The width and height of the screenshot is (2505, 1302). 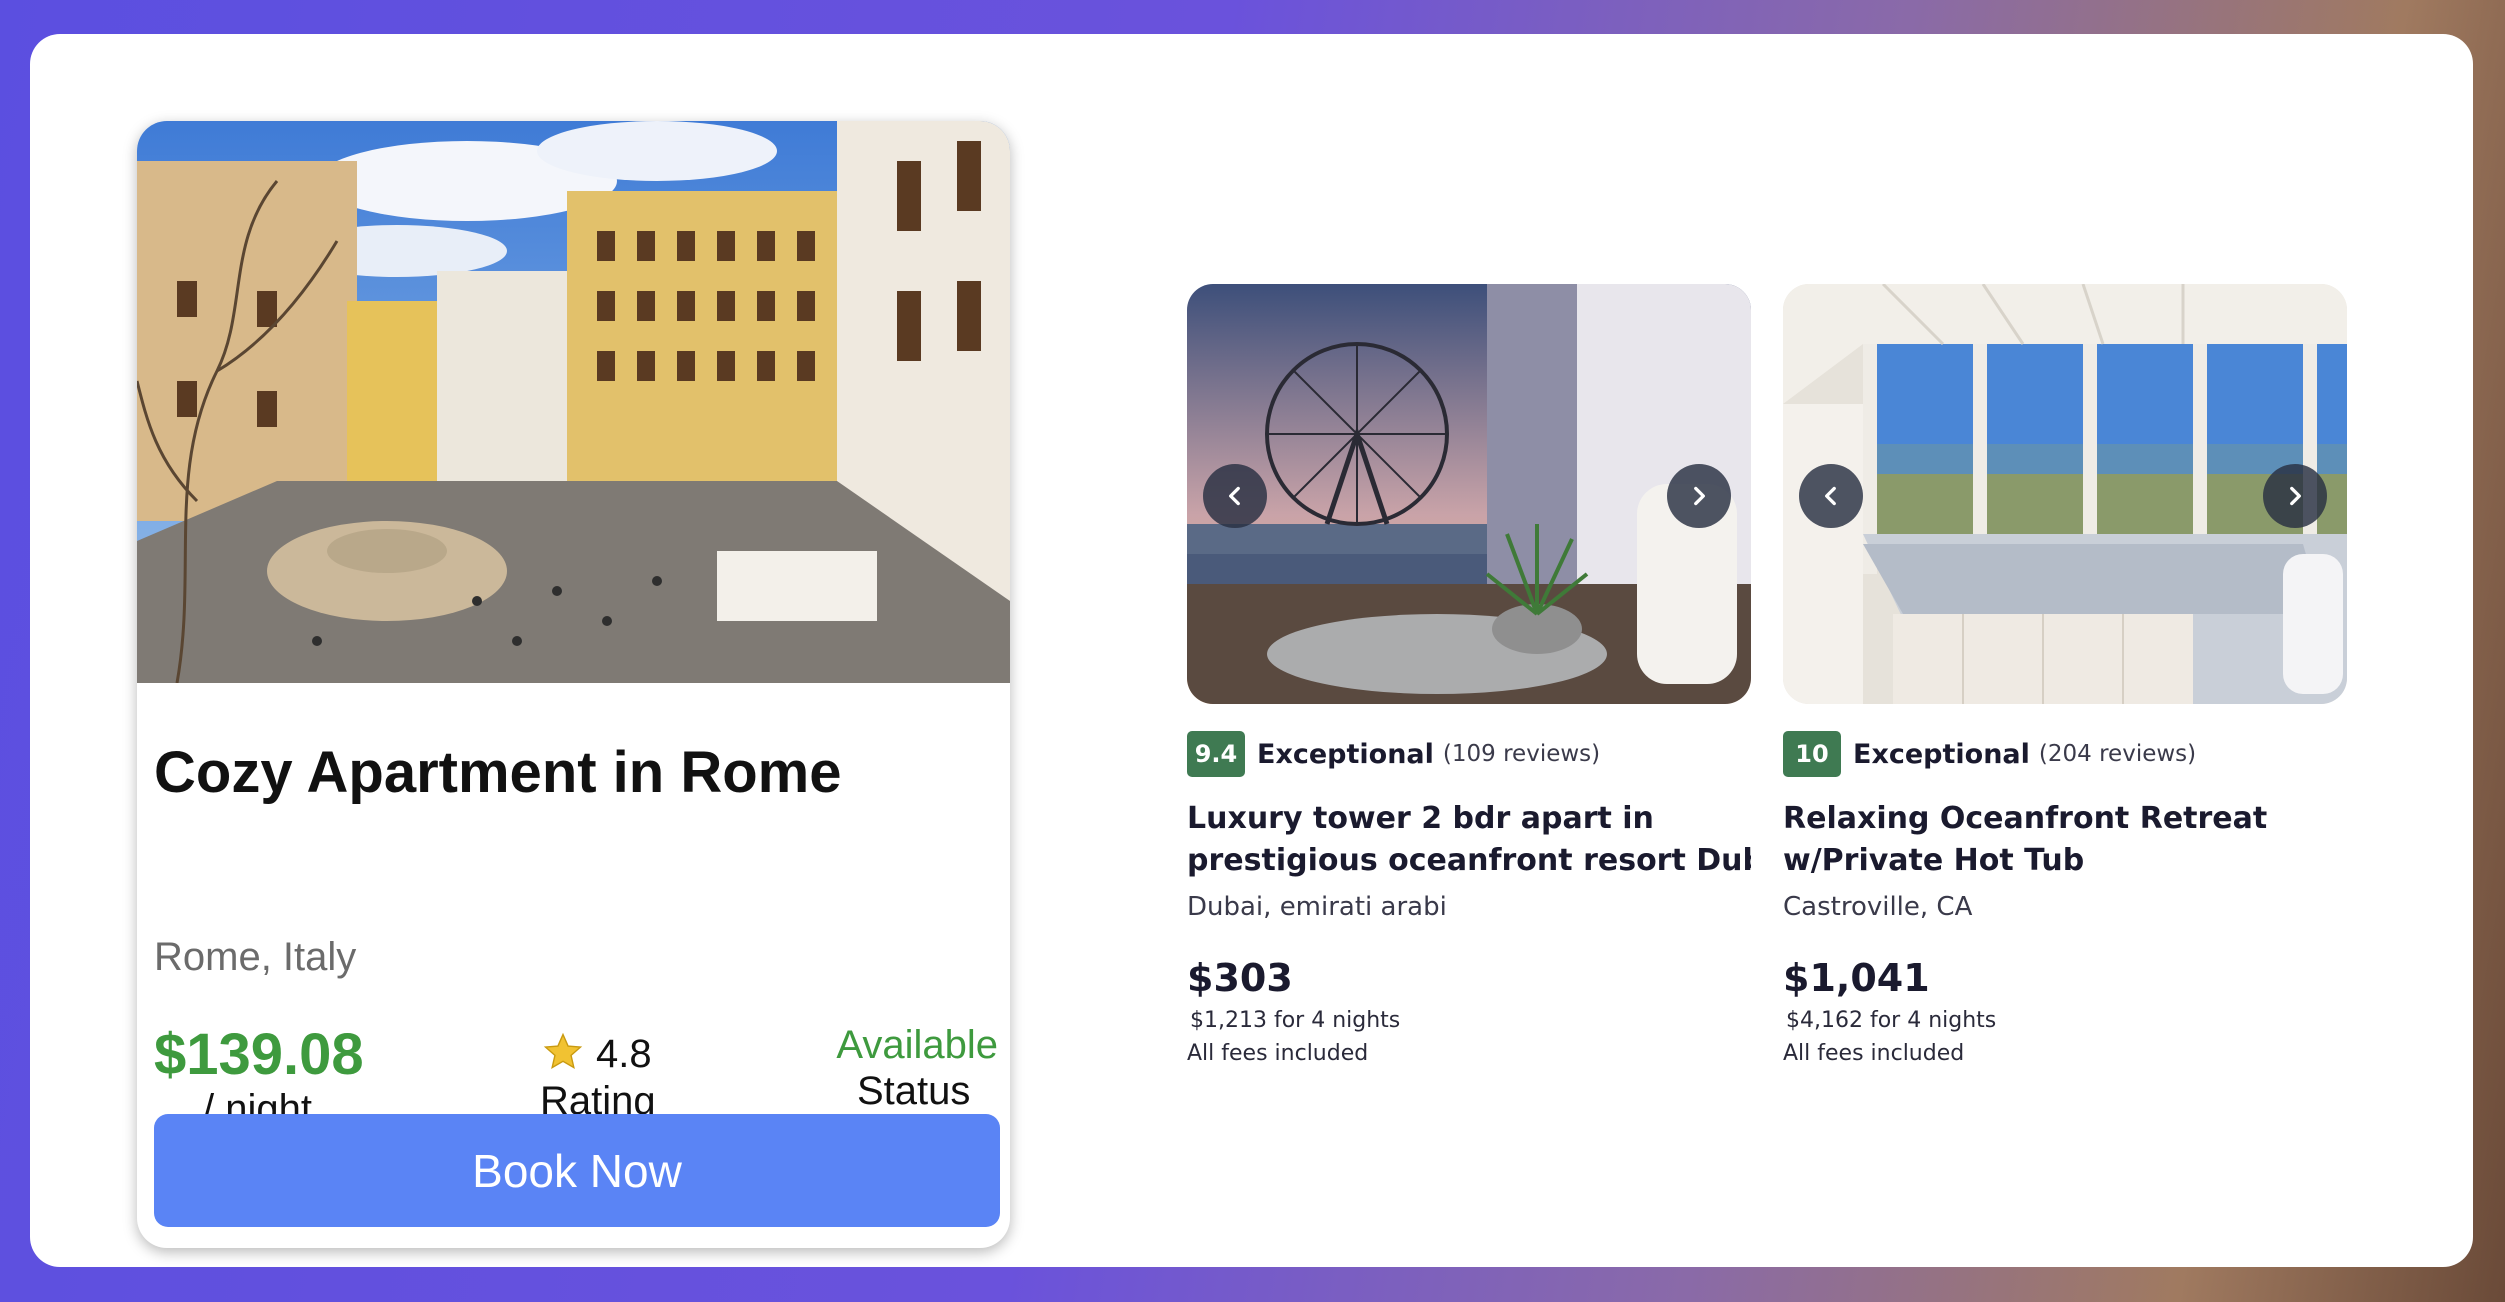 I want to click on review-count: (204 reviews), so click(x=2117, y=754).